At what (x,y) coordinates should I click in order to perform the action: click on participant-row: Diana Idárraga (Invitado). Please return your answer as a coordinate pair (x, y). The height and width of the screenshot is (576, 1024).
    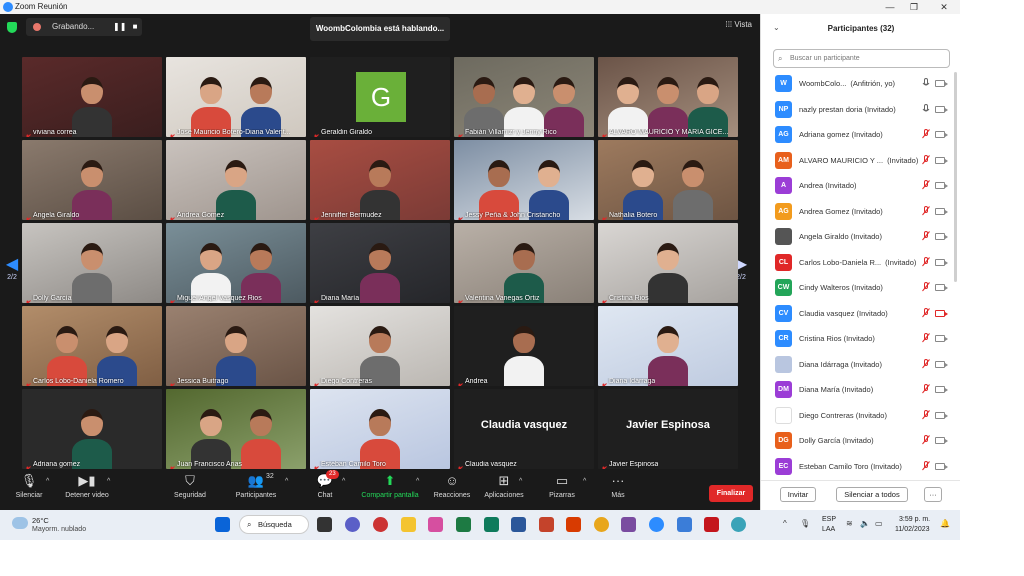
    Looking at the image, I should click on (859, 365).